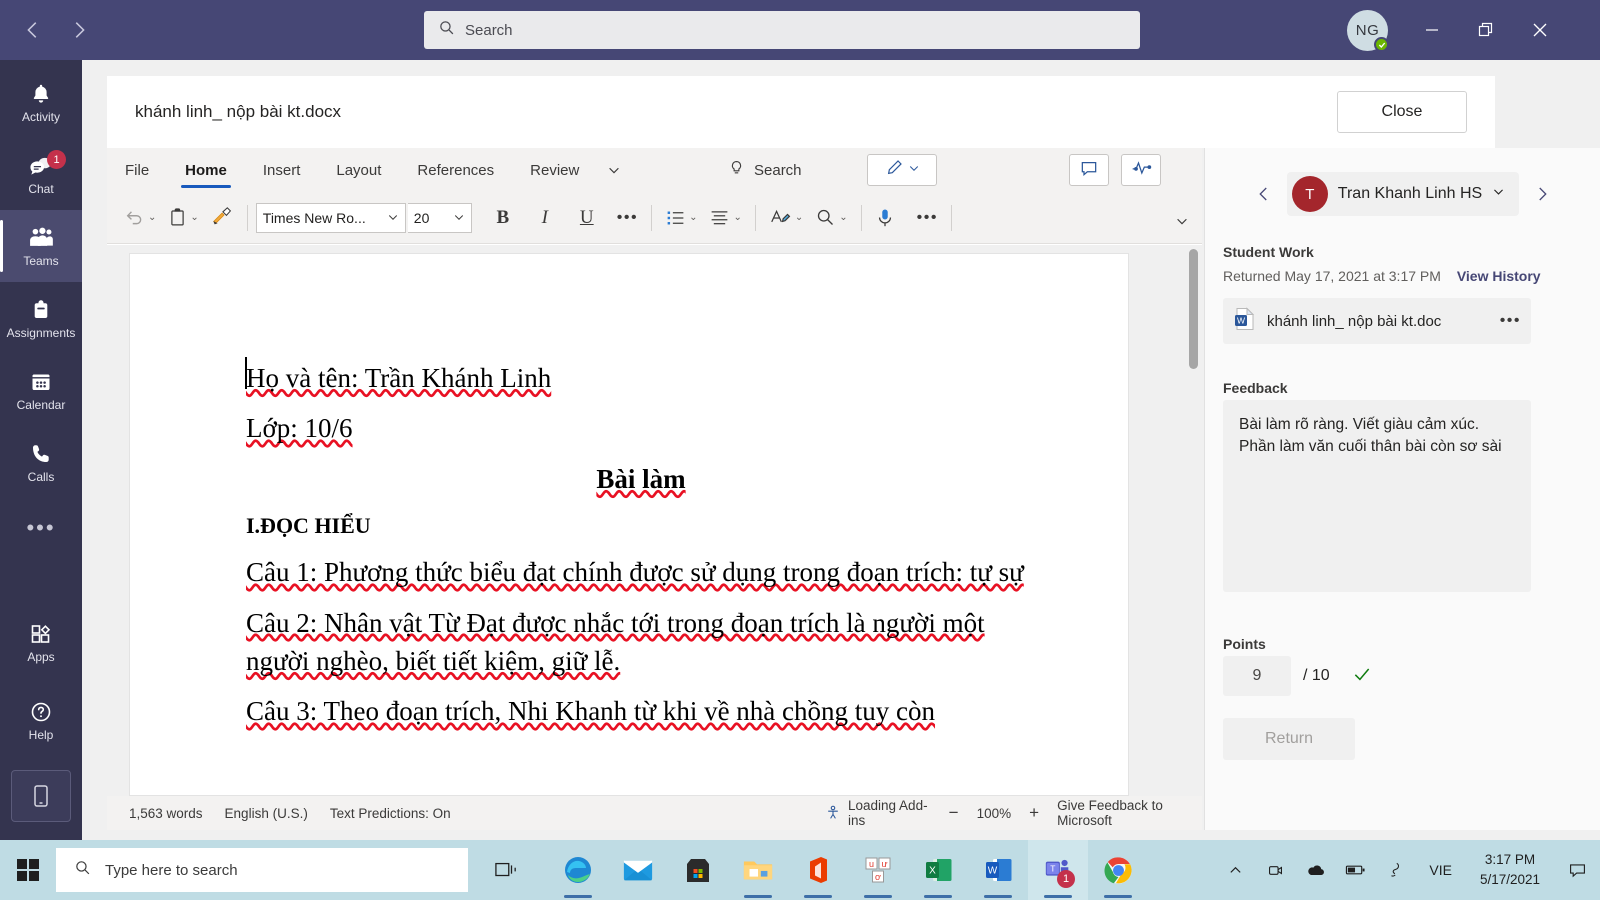 The width and height of the screenshot is (1600, 900). What do you see at coordinates (994, 813) in the screenshot?
I see `zoom-level: 100%` at bounding box center [994, 813].